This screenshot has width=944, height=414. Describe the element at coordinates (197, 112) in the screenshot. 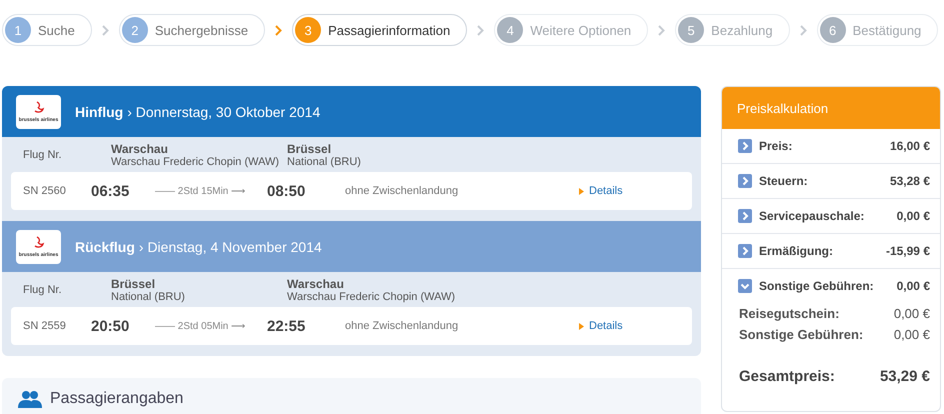

I see `flight-title: Hinflug › Donnerstag, 30 Oktober 2014` at that location.